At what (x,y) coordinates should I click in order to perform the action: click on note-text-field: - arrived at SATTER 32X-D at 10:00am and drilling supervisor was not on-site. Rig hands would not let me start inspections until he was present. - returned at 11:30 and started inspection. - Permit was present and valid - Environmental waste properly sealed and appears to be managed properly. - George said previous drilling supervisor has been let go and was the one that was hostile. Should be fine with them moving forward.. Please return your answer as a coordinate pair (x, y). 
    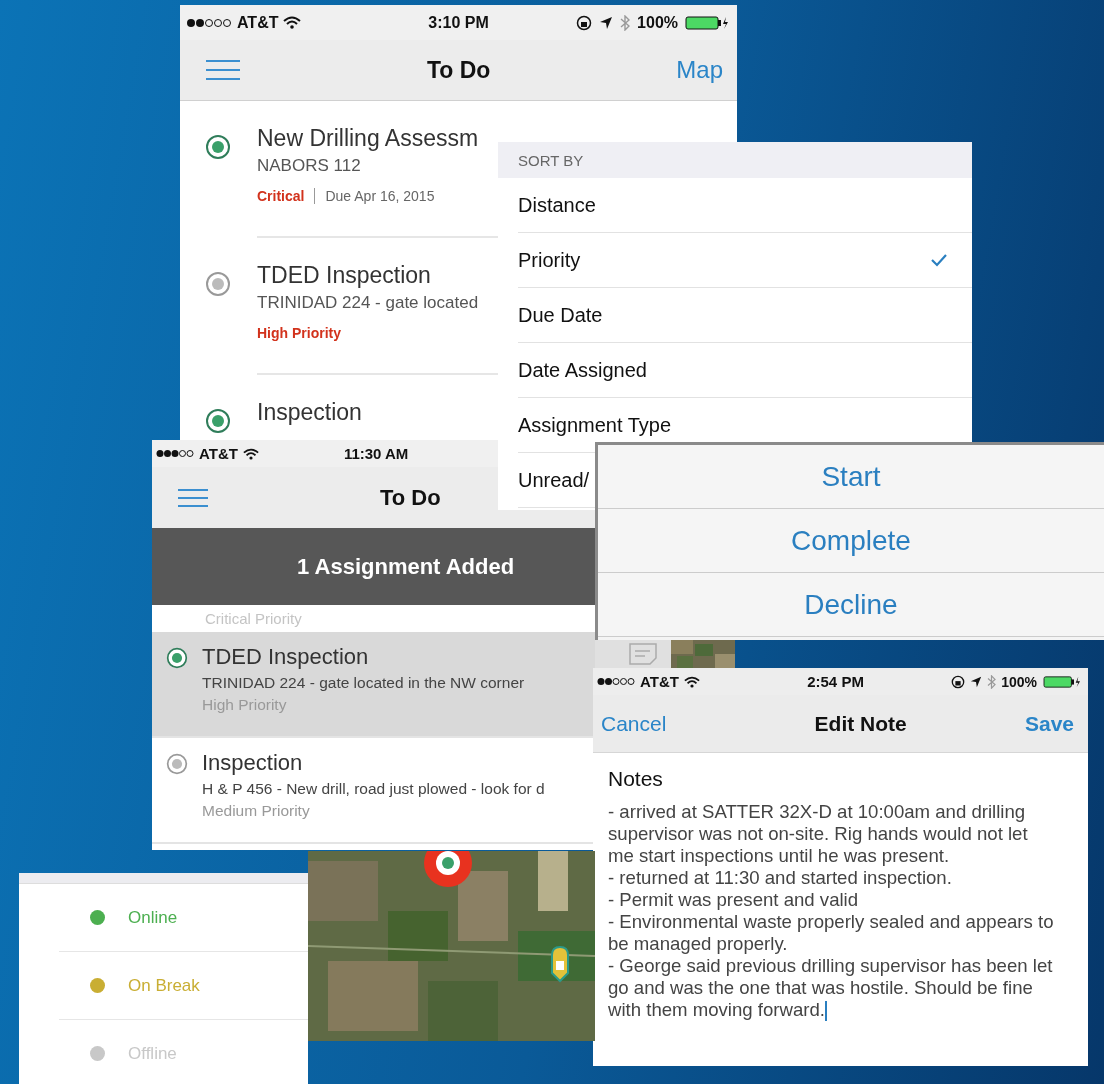
    Looking at the image, I should click on (833, 911).